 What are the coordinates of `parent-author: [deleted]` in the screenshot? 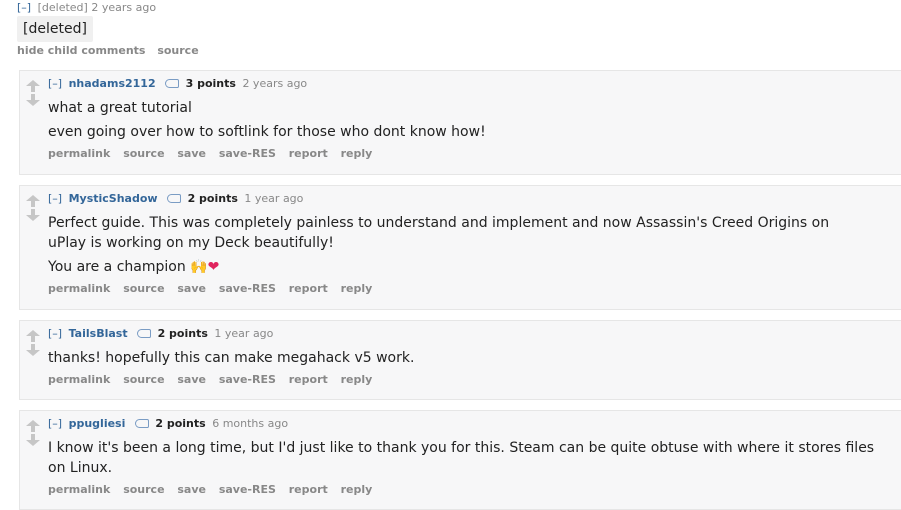 It's located at (62, 7).